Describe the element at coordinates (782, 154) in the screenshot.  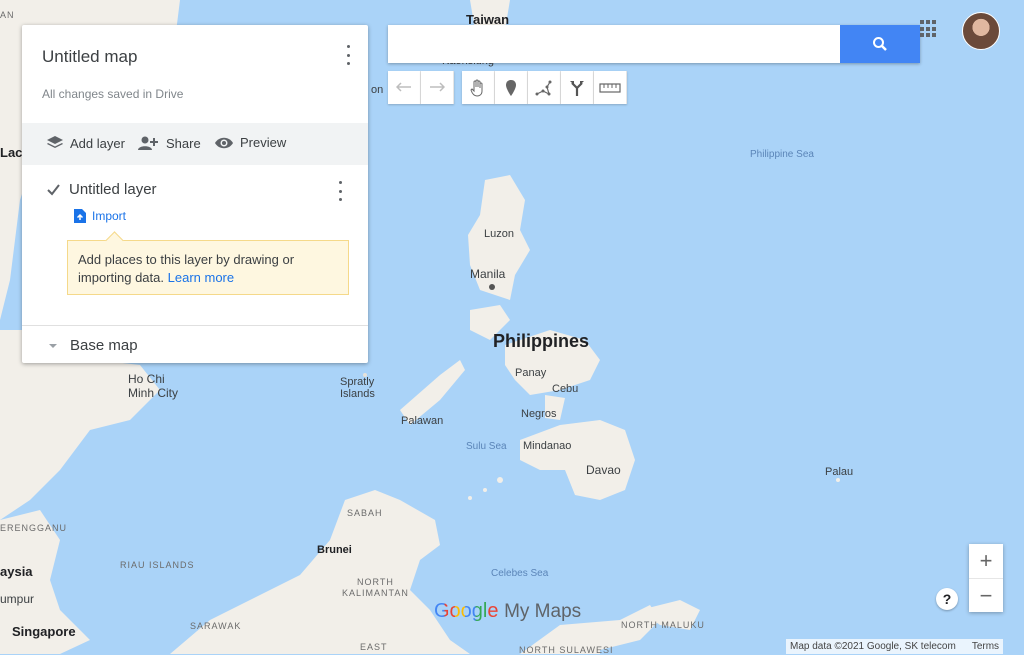
I see `map-label-philippine-sea: Philippine Sea` at that location.